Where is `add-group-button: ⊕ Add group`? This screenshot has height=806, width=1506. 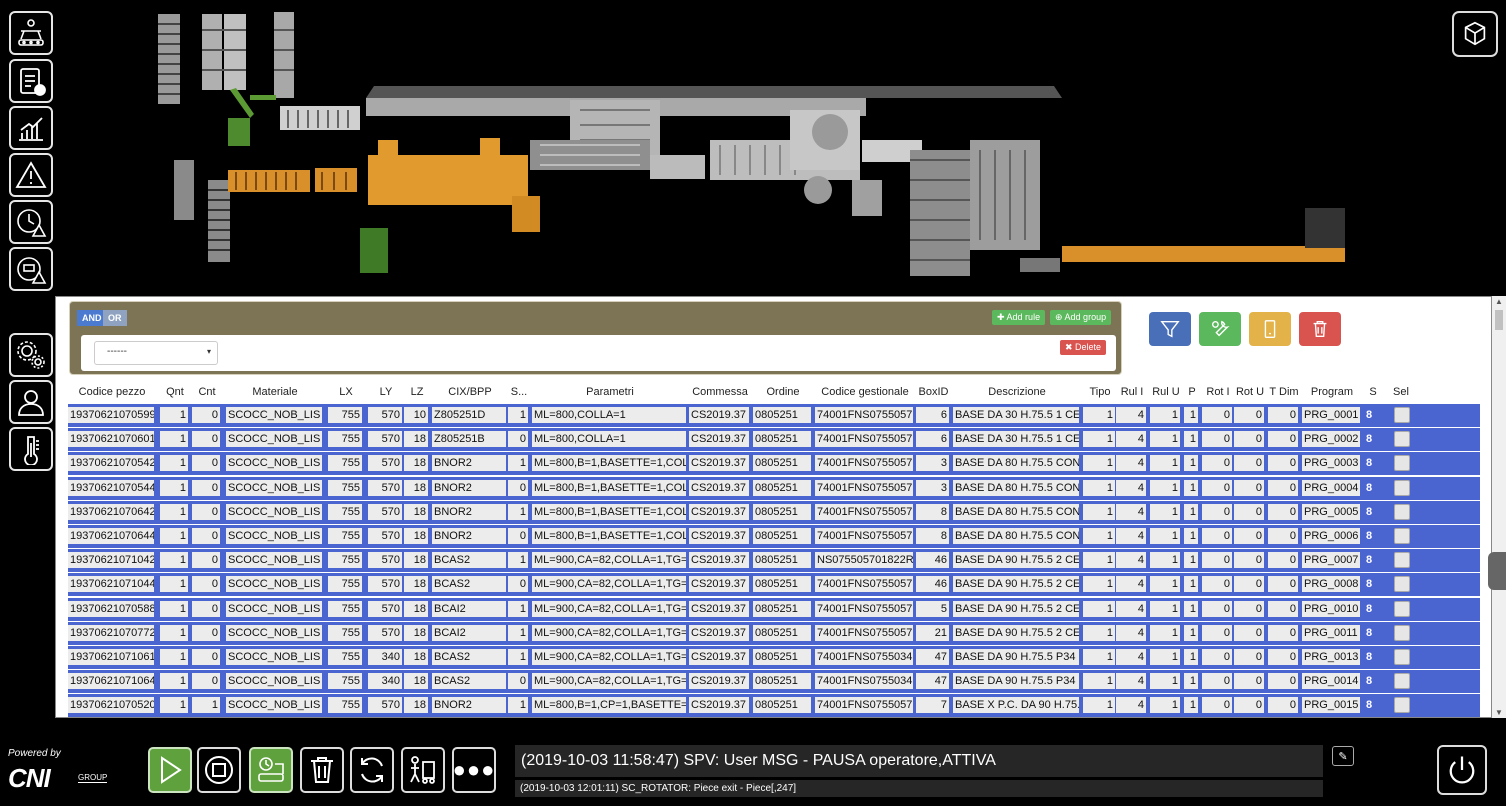 add-group-button: ⊕ Add group is located at coordinates (1081, 317).